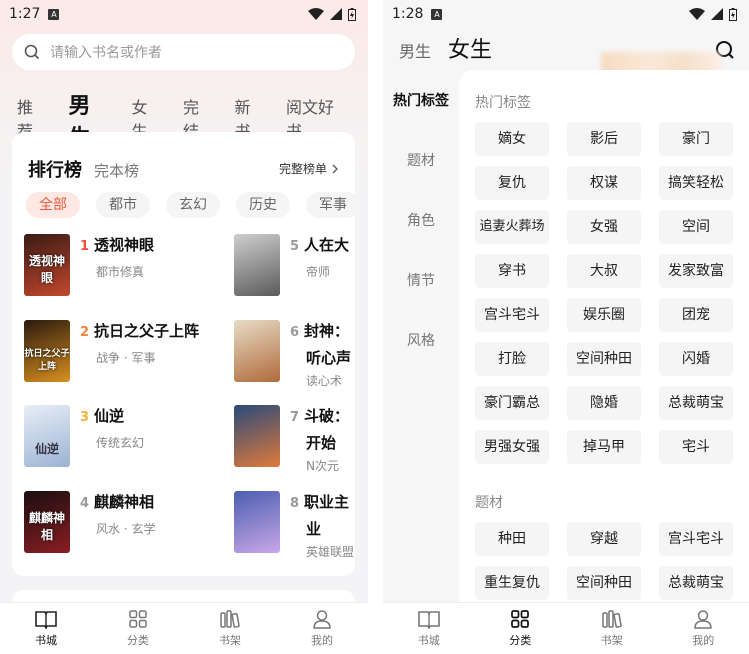 The image size is (749, 654). Describe the element at coordinates (733, 14) in the screenshot. I see `battery-icon` at that location.